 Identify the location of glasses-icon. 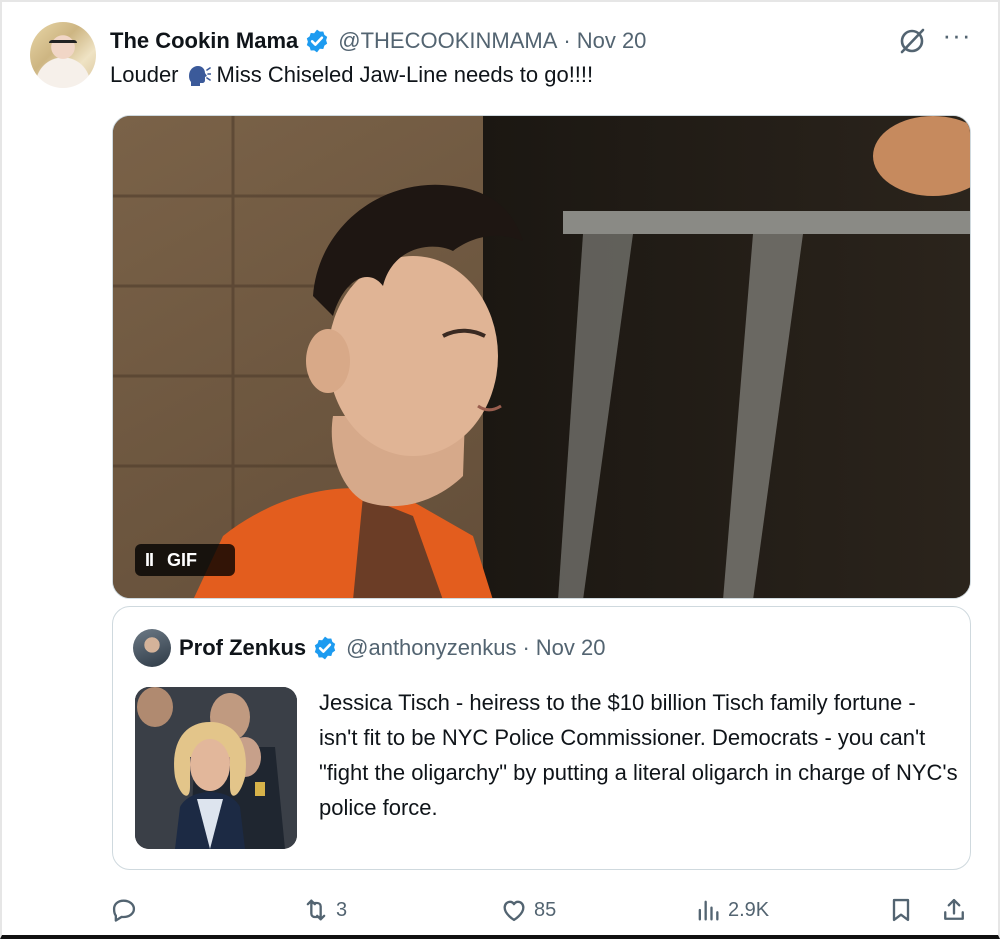
(63, 44).